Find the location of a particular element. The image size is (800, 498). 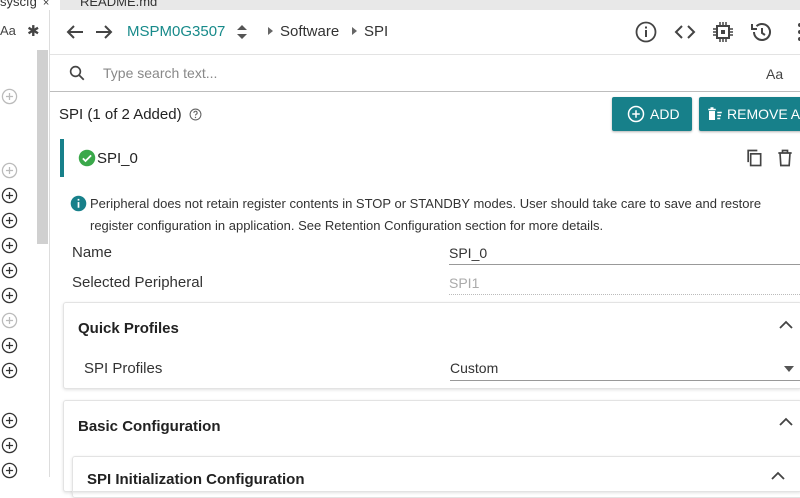

chip-icon is located at coordinates (723, 32).